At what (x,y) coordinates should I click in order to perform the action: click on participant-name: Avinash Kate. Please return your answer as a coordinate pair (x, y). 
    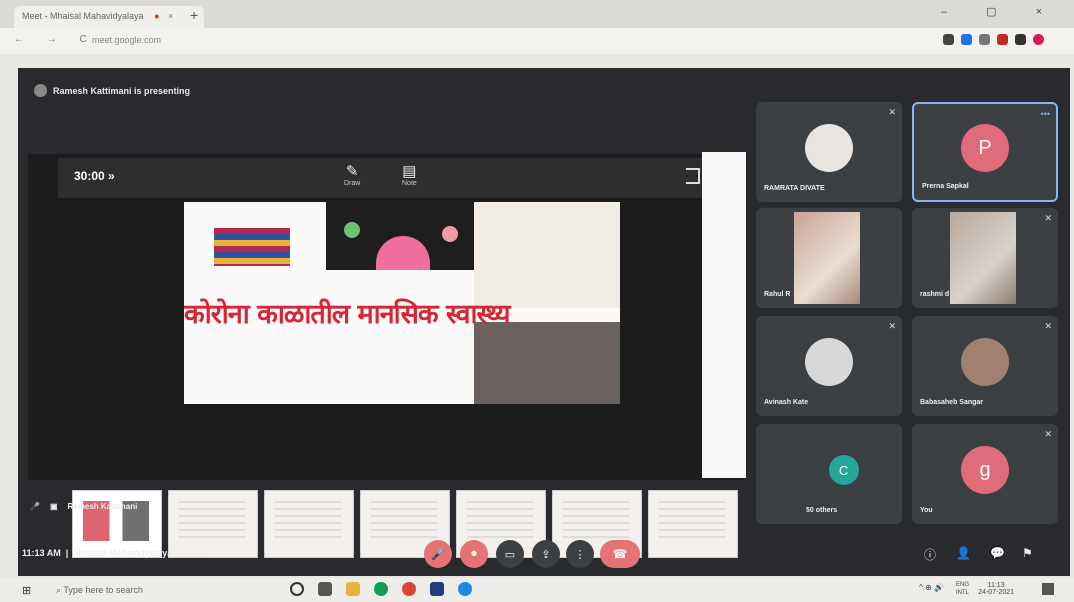
    Looking at the image, I should click on (786, 402).